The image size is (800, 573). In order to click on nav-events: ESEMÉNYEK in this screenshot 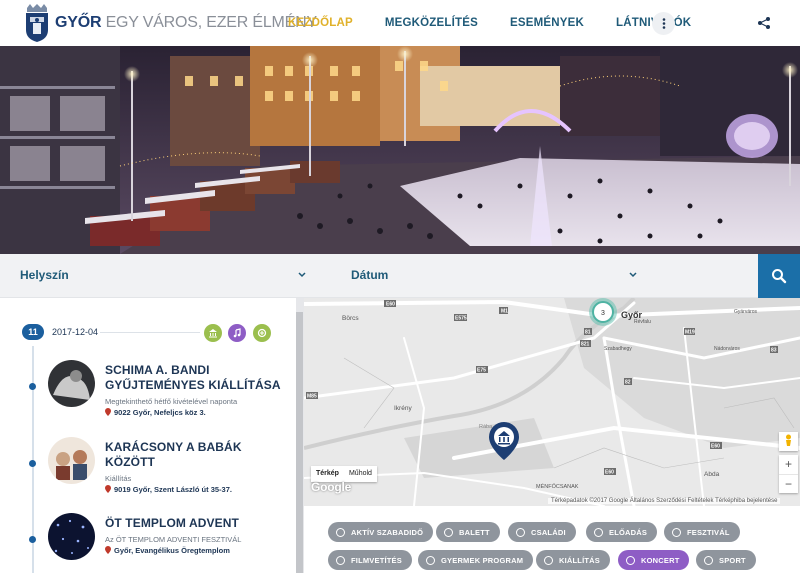, I will do `click(547, 23)`.